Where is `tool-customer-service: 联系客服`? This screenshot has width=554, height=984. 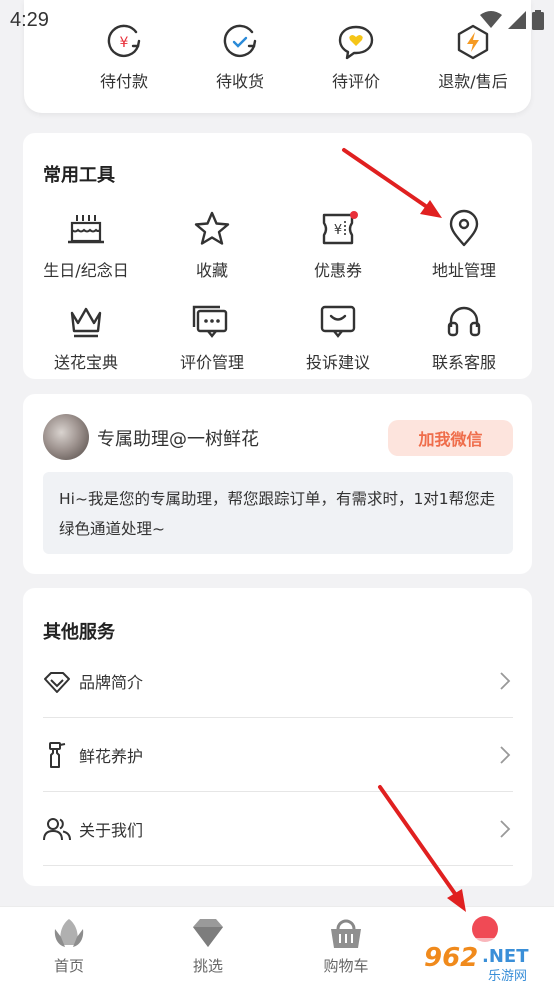 tool-customer-service: 联系客服 is located at coordinates (464, 337).